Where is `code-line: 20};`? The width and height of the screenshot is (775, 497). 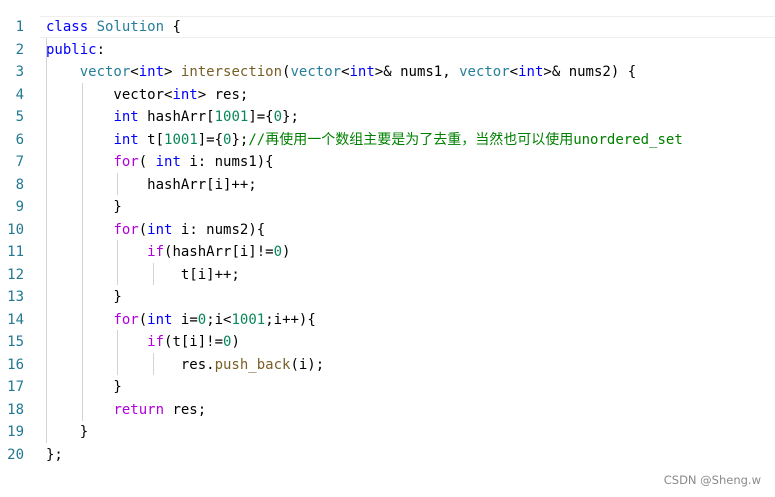 code-line: 20}; is located at coordinates (387, 455).